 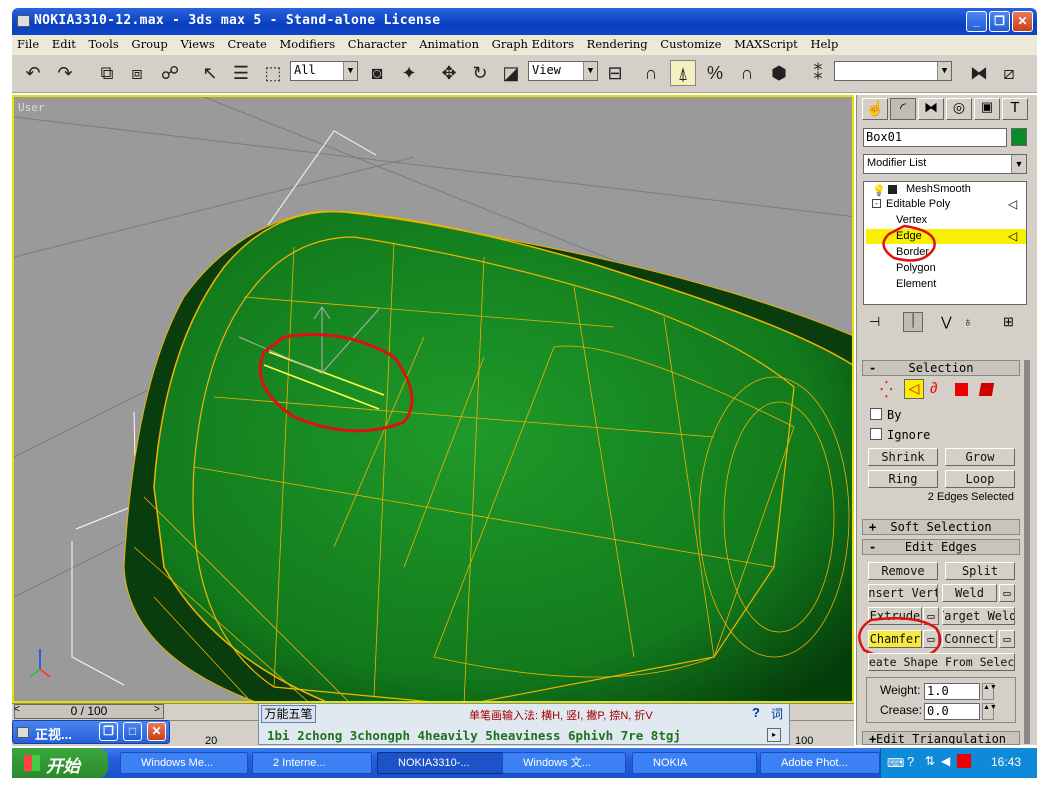 I want to click on loop-button: Loop, so click(x=980, y=479).